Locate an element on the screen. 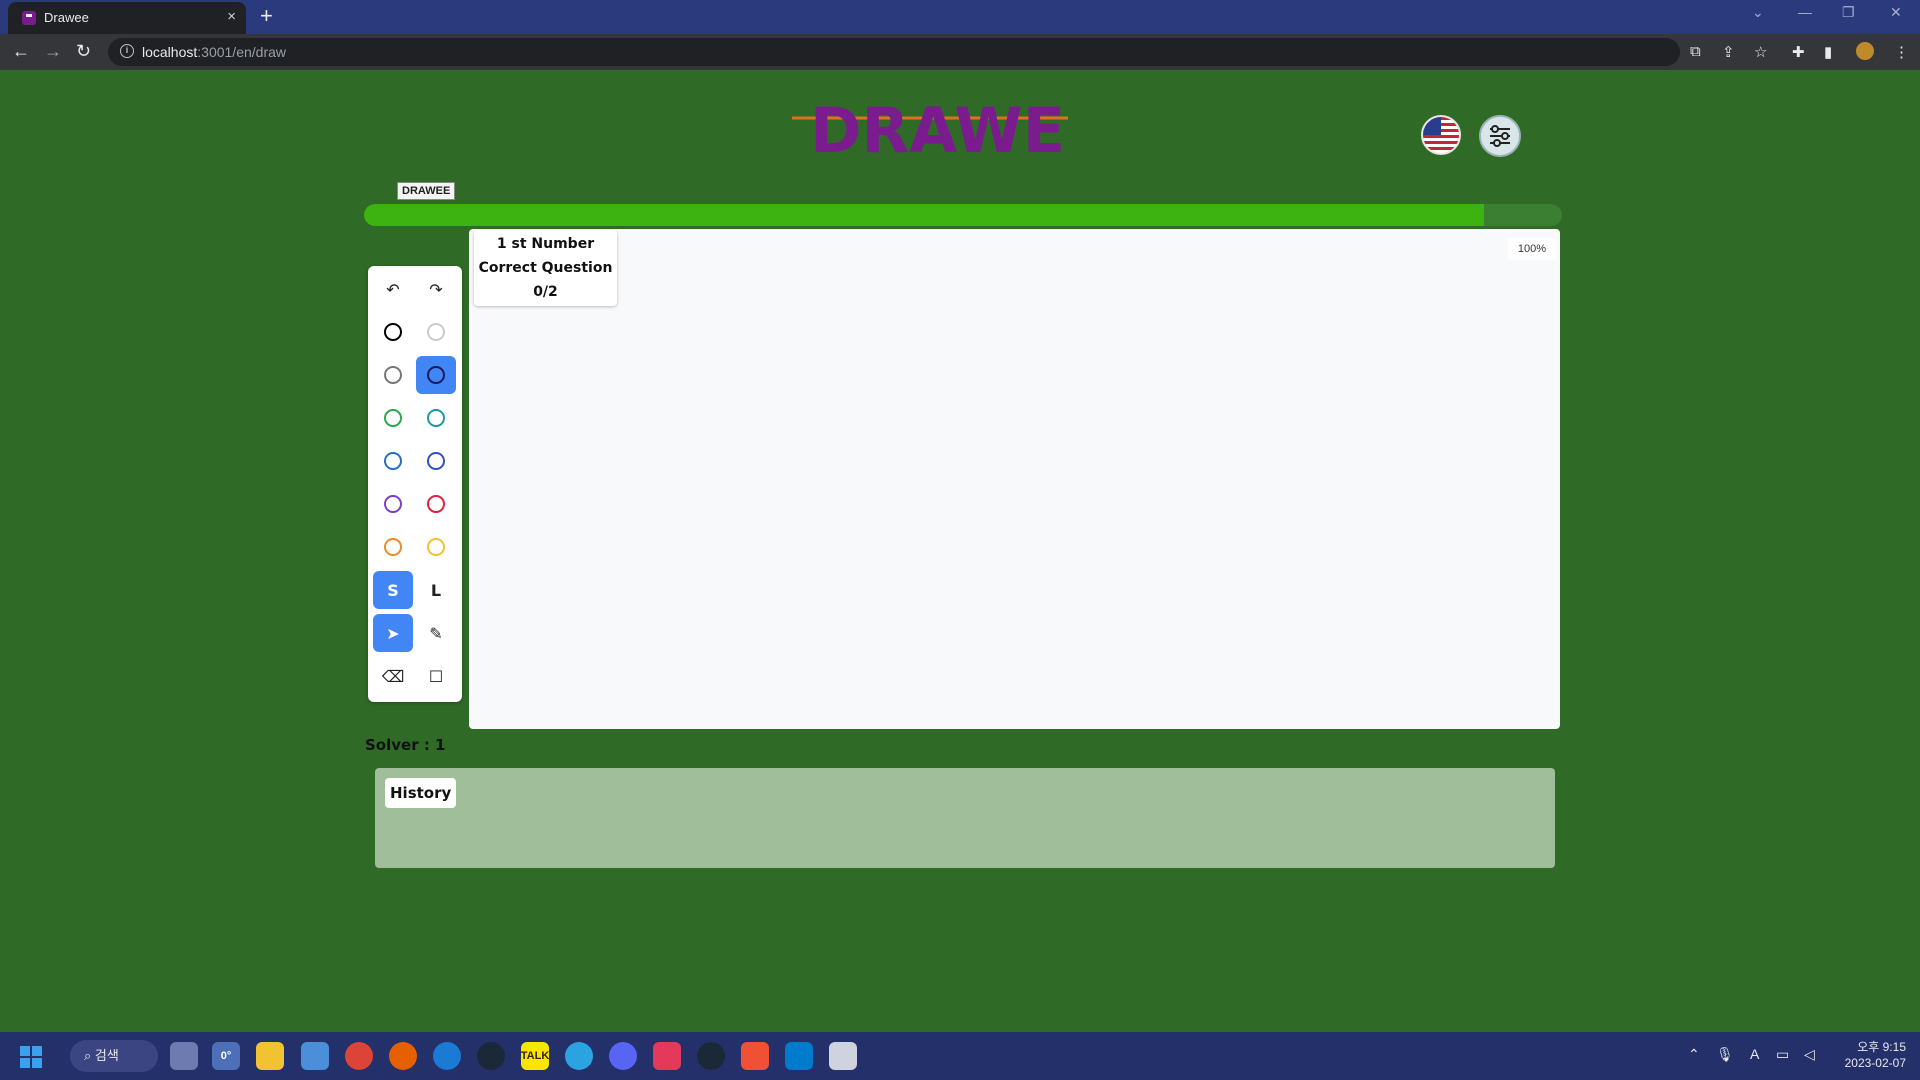  forward-icon: → is located at coordinates (53, 51).